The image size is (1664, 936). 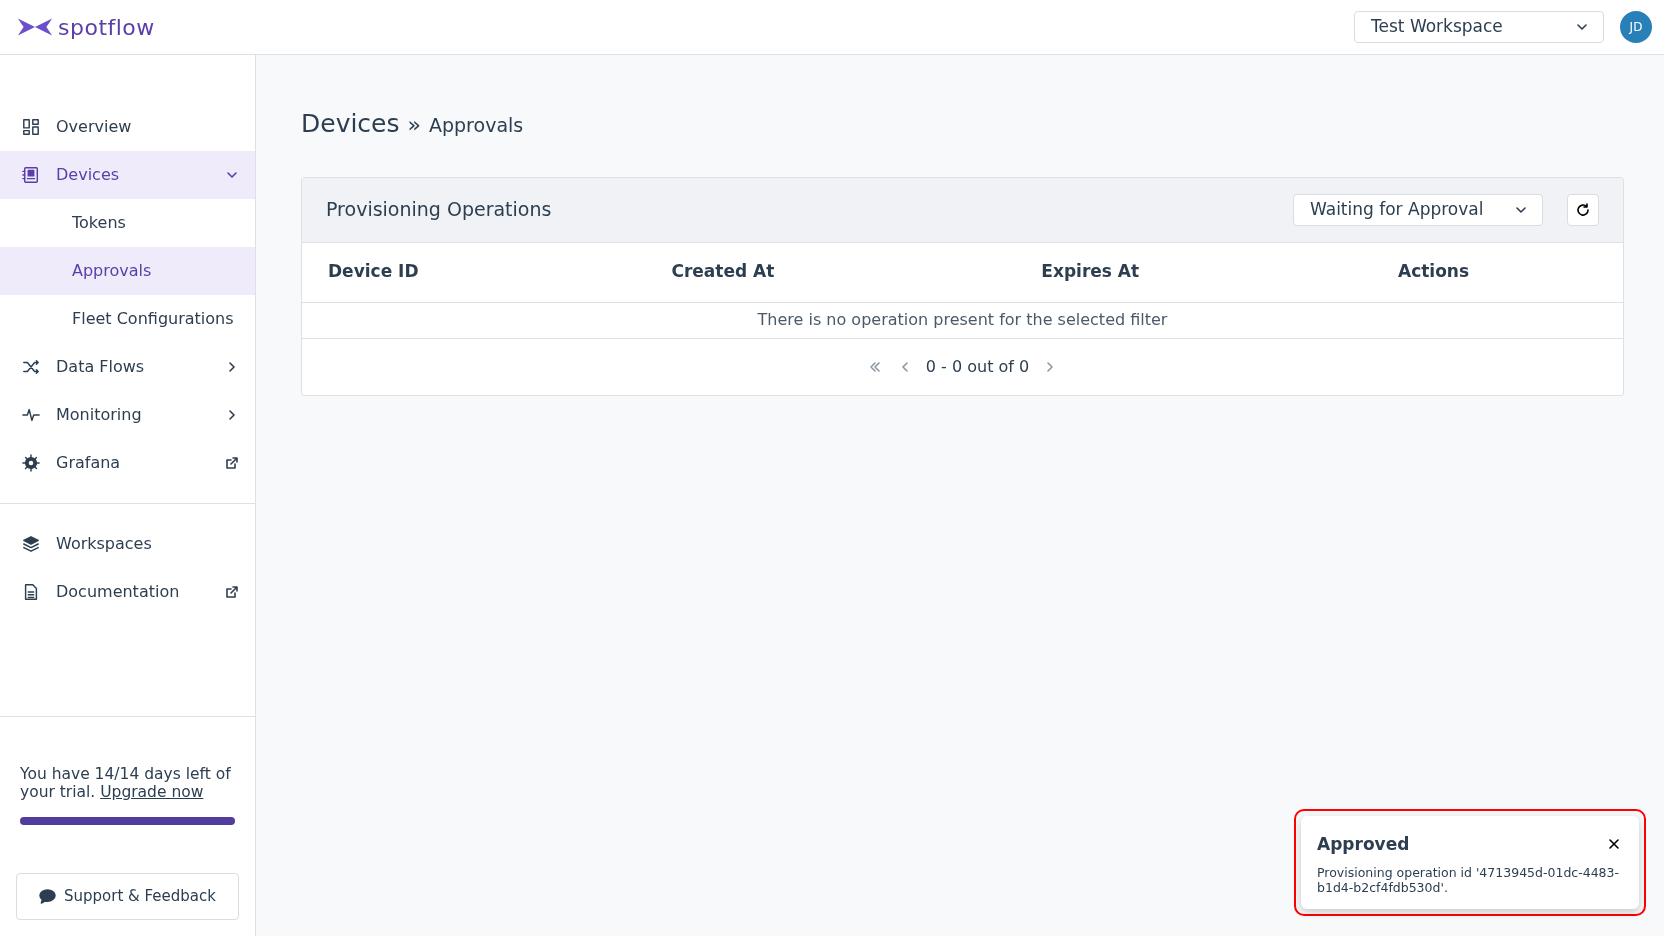 I want to click on column-header: Device ID, so click(x=474, y=272).